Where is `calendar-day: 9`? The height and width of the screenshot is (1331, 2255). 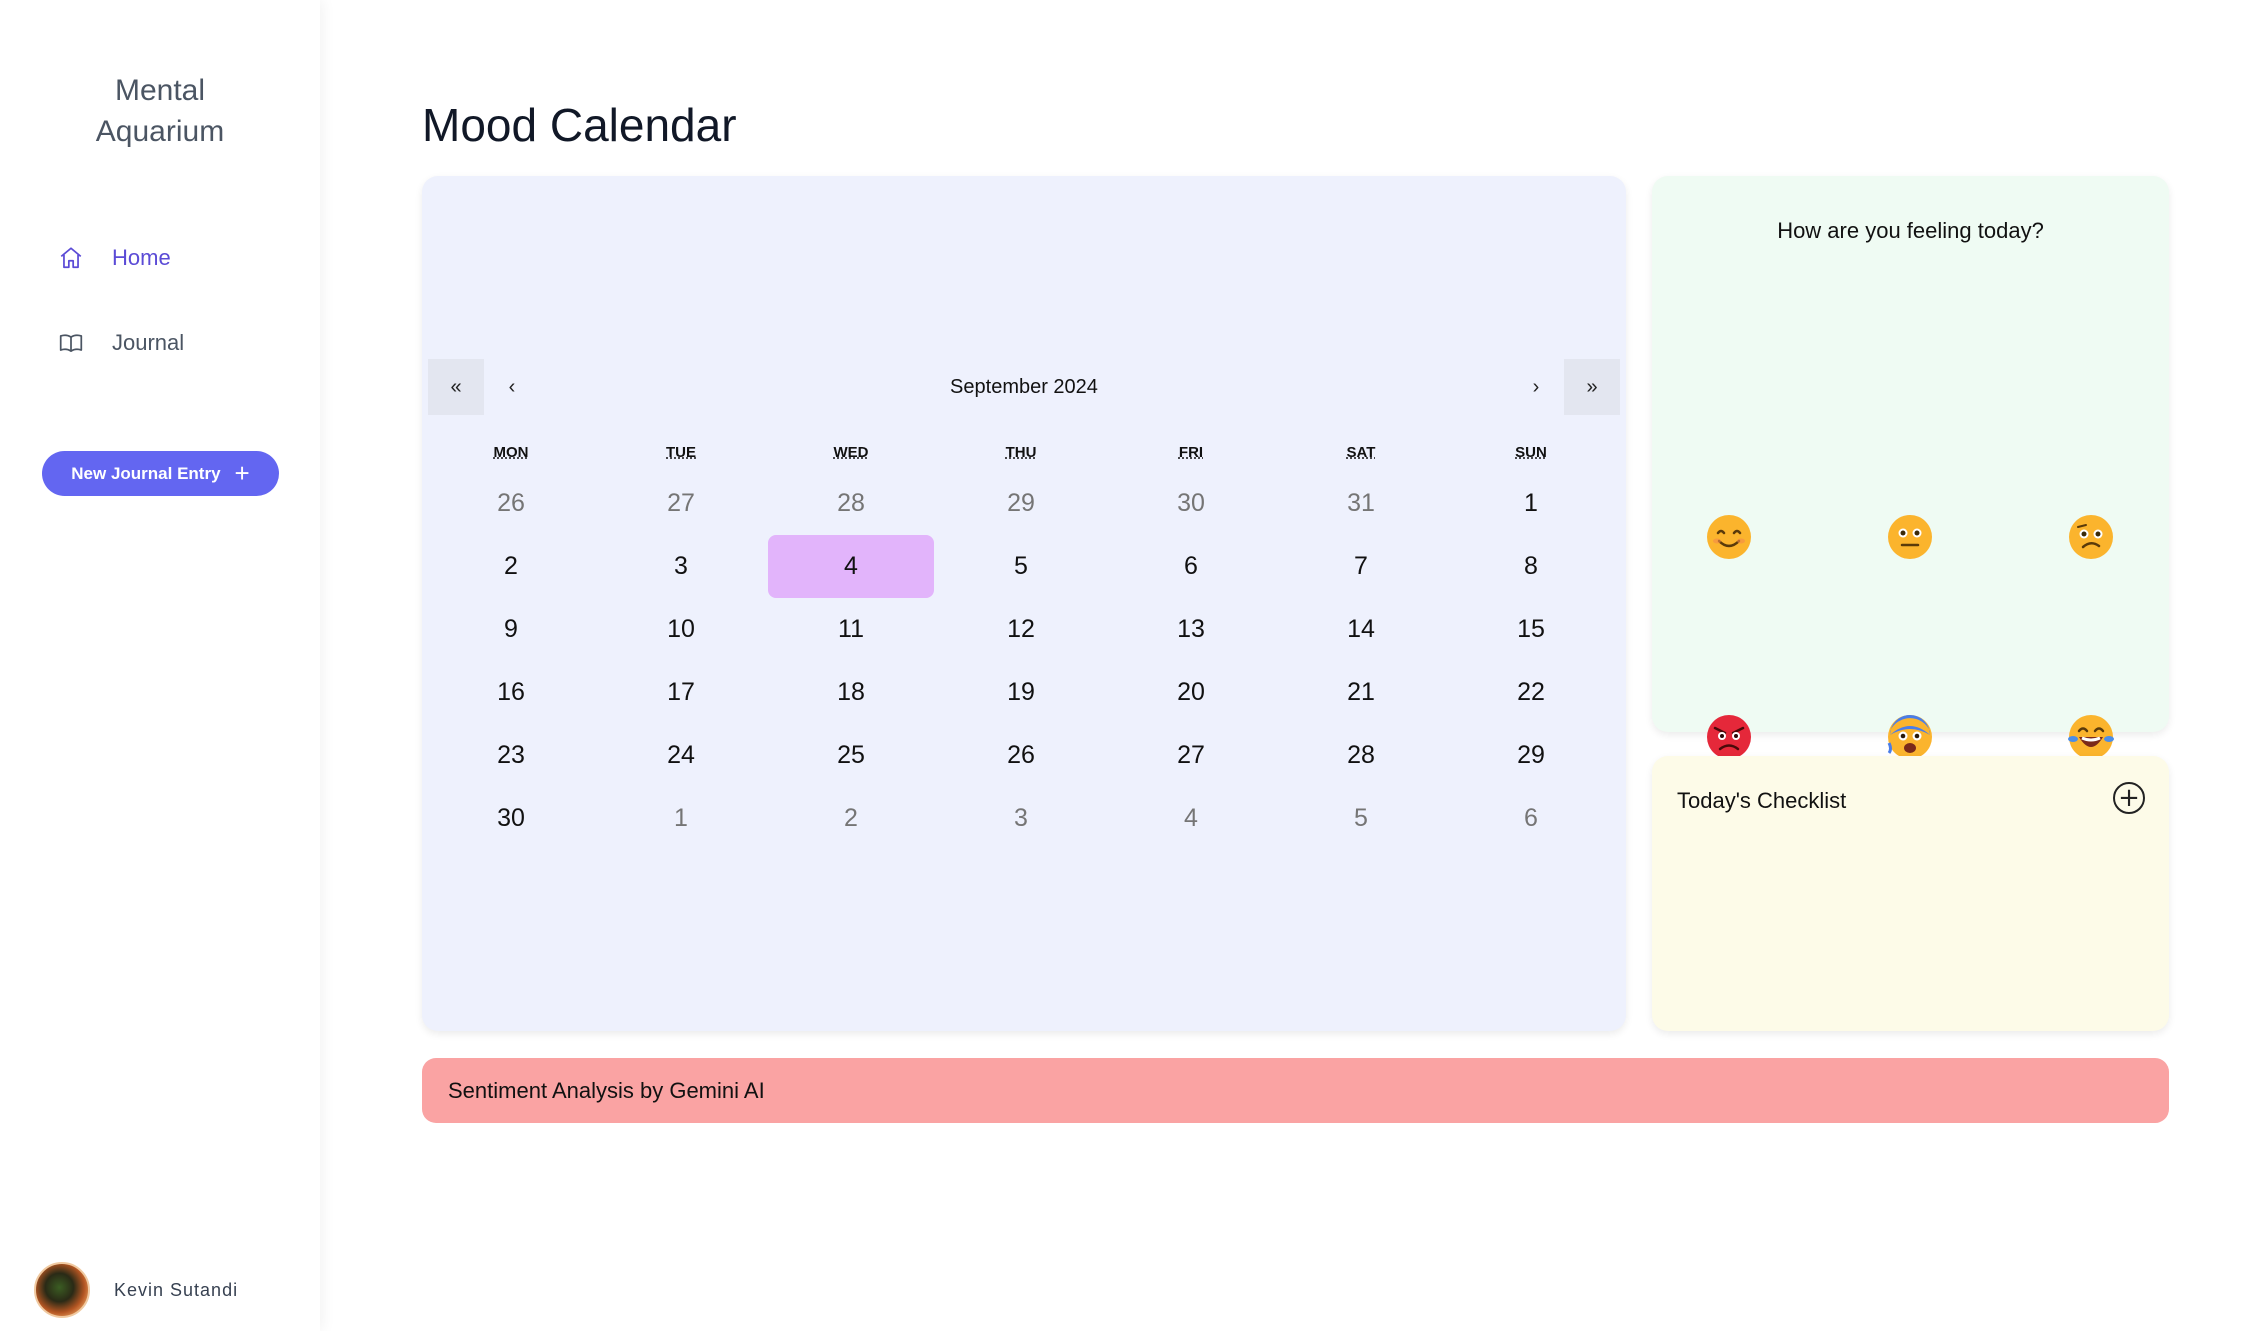 calendar-day: 9 is located at coordinates (511, 629).